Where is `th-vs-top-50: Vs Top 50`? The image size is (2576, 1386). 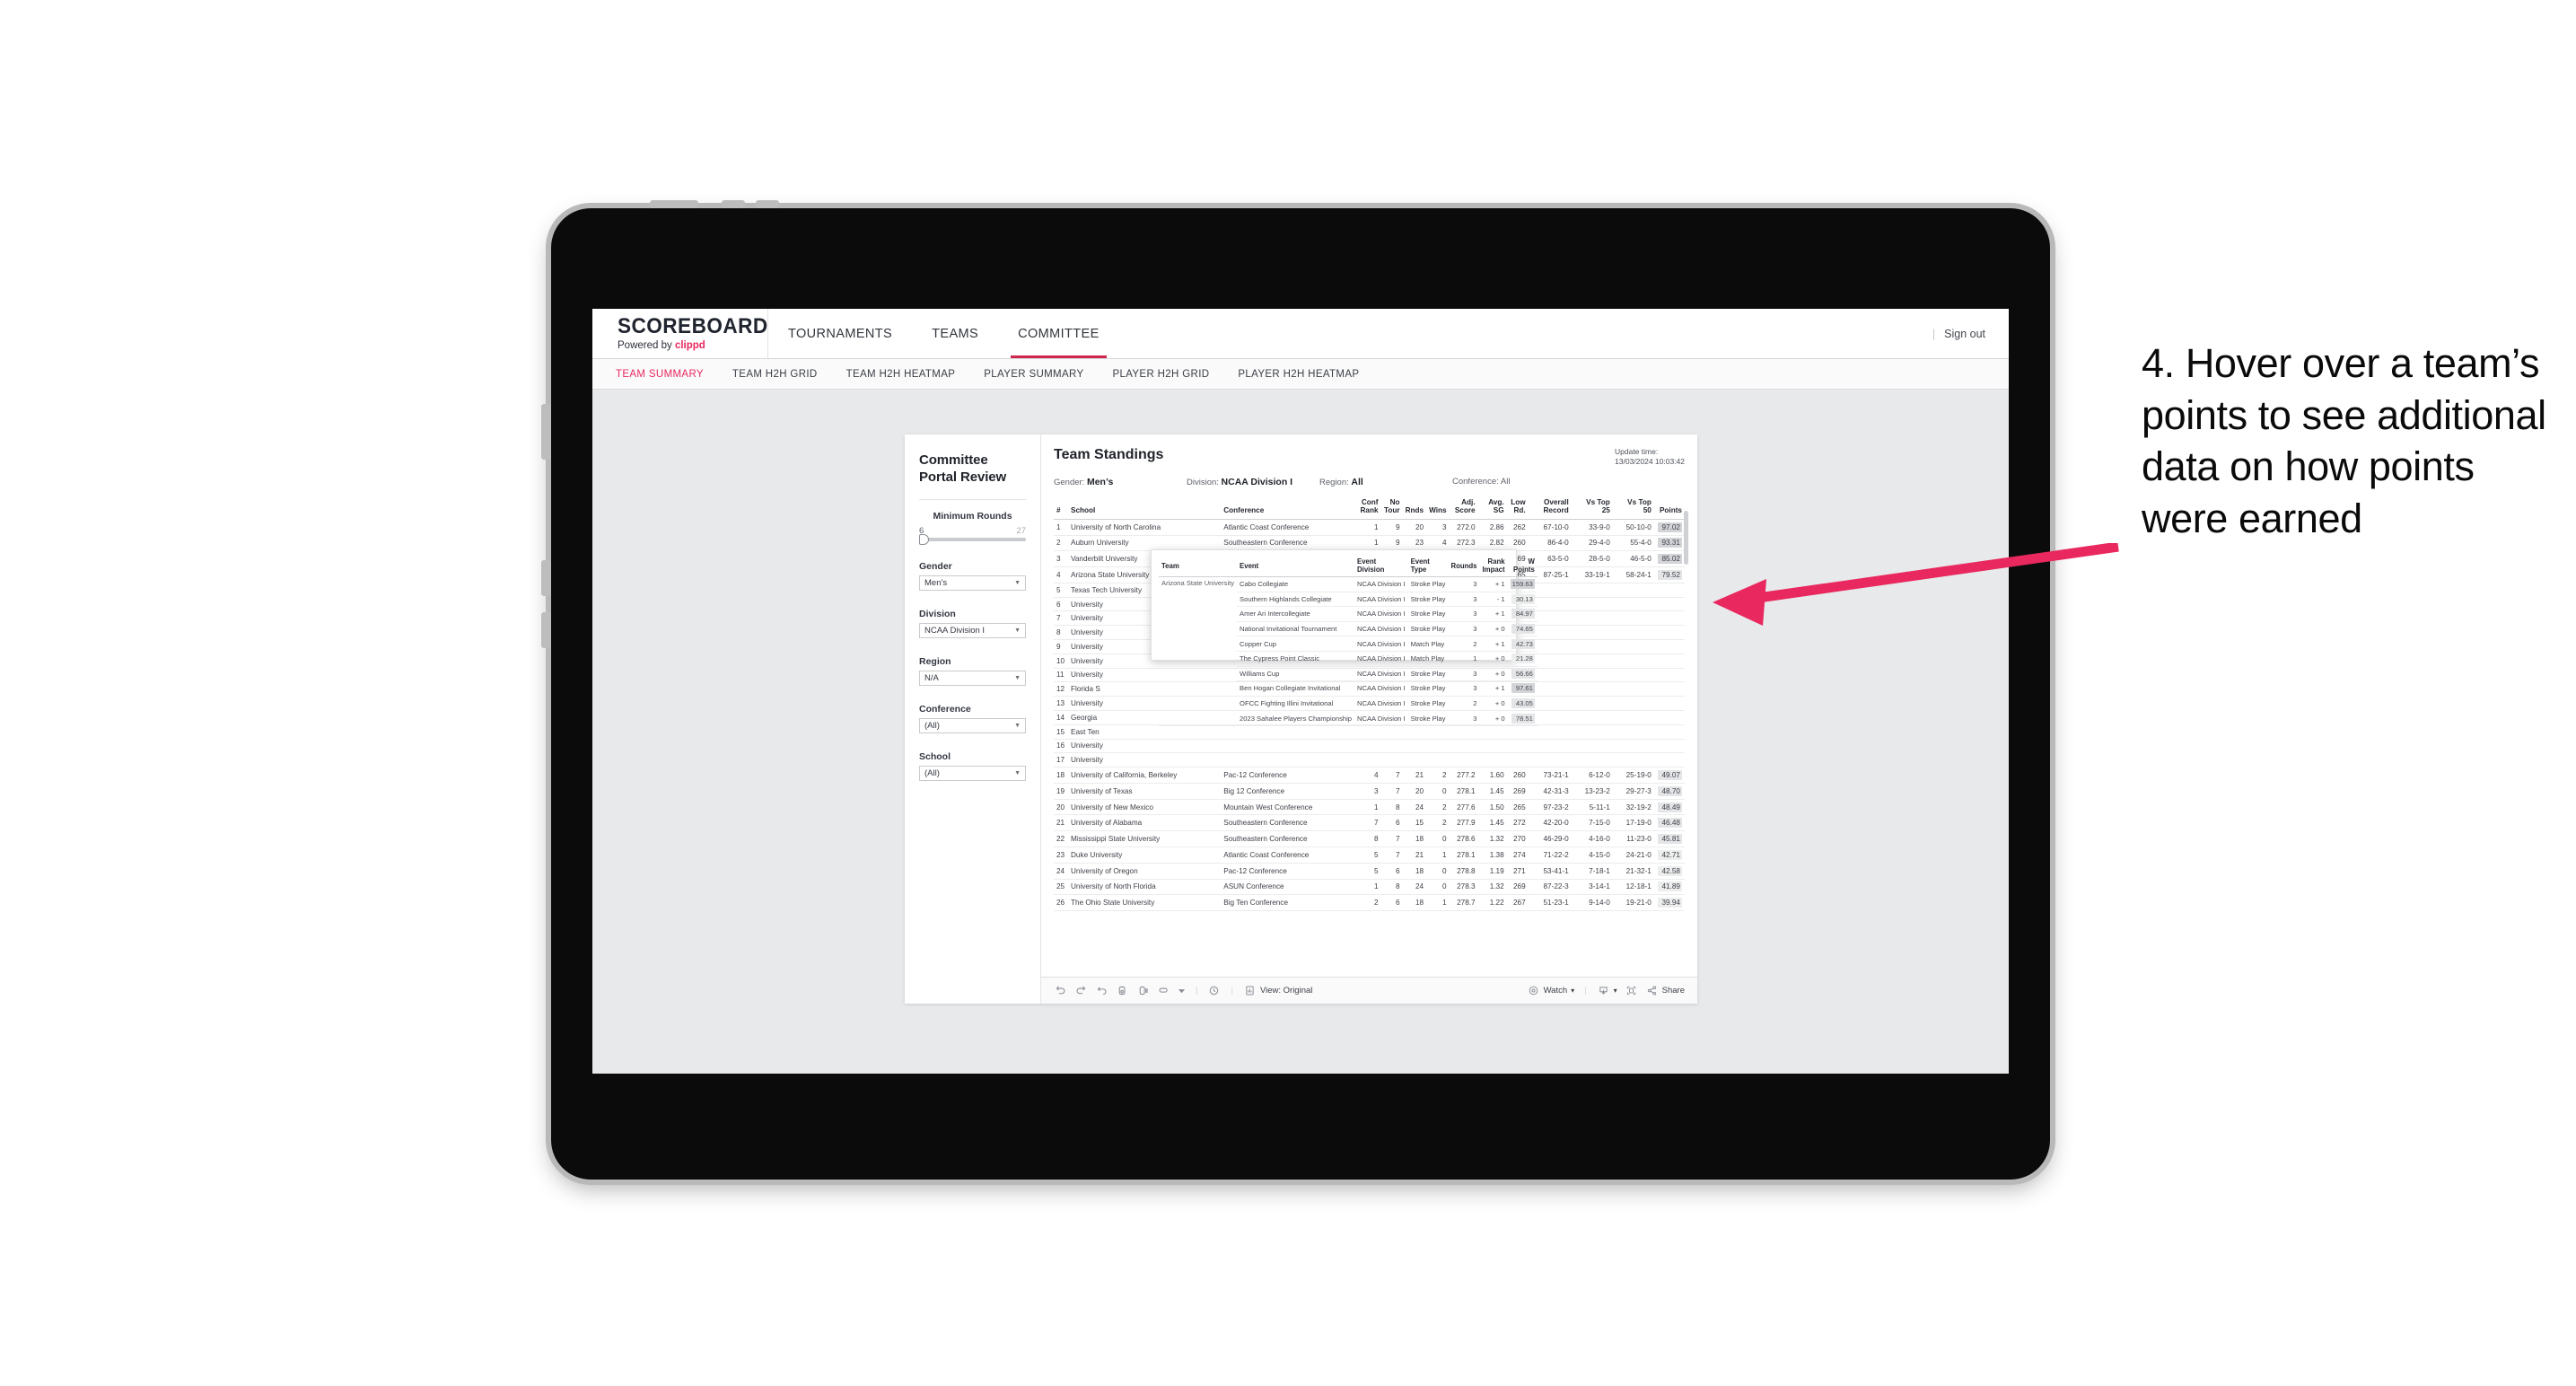
th-vs-top-50: Vs Top 50 is located at coordinates (1633, 508).